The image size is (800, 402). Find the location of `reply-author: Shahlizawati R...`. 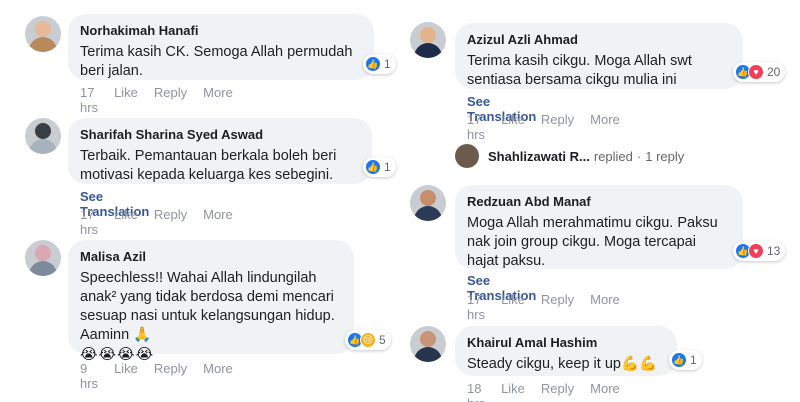

reply-author: Shahlizawati R... is located at coordinates (539, 156).